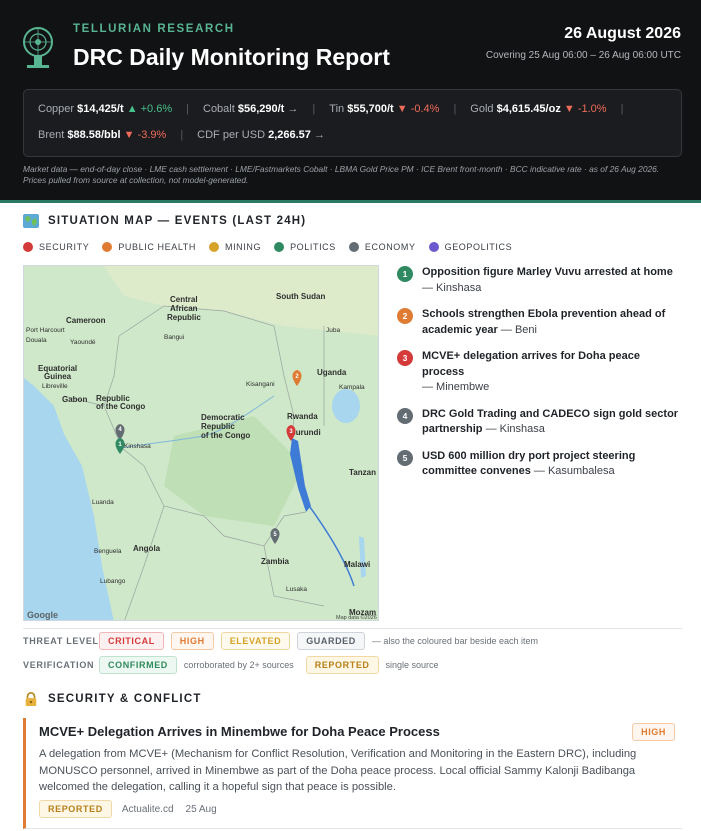 The height and width of the screenshot is (831, 701). What do you see at coordinates (36, 340) in the screenshot?
I see `map-city-douala: Douala` at bounding box center [36, 340].